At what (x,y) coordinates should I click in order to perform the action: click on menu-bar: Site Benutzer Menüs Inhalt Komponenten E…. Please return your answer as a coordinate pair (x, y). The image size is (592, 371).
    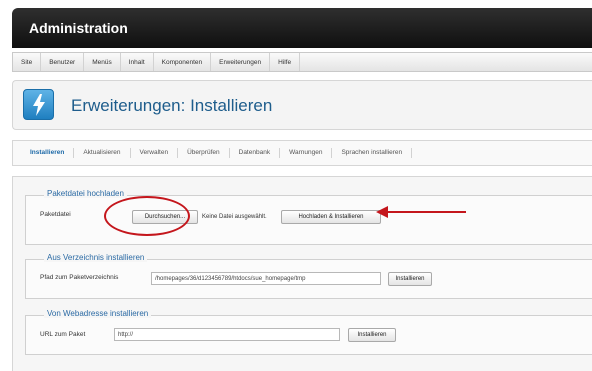
    Looking at the image, I should click on (302, 62).